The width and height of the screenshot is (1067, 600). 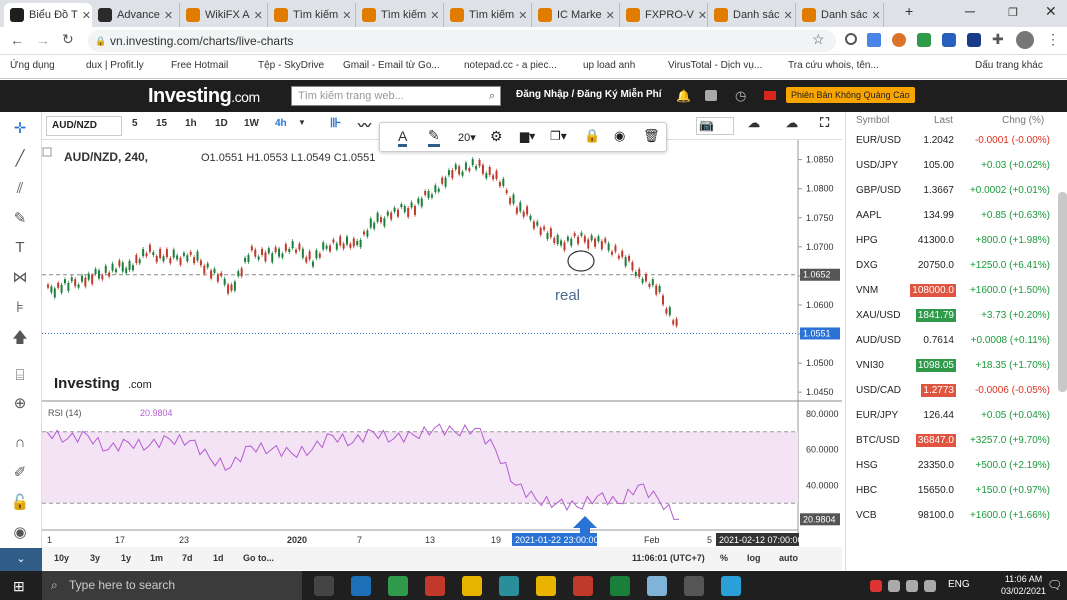 What do you see at coordinates (204, 96) in the screenshot?
I see `investing-logo: Investing.com` at bounding box center [204, 96].